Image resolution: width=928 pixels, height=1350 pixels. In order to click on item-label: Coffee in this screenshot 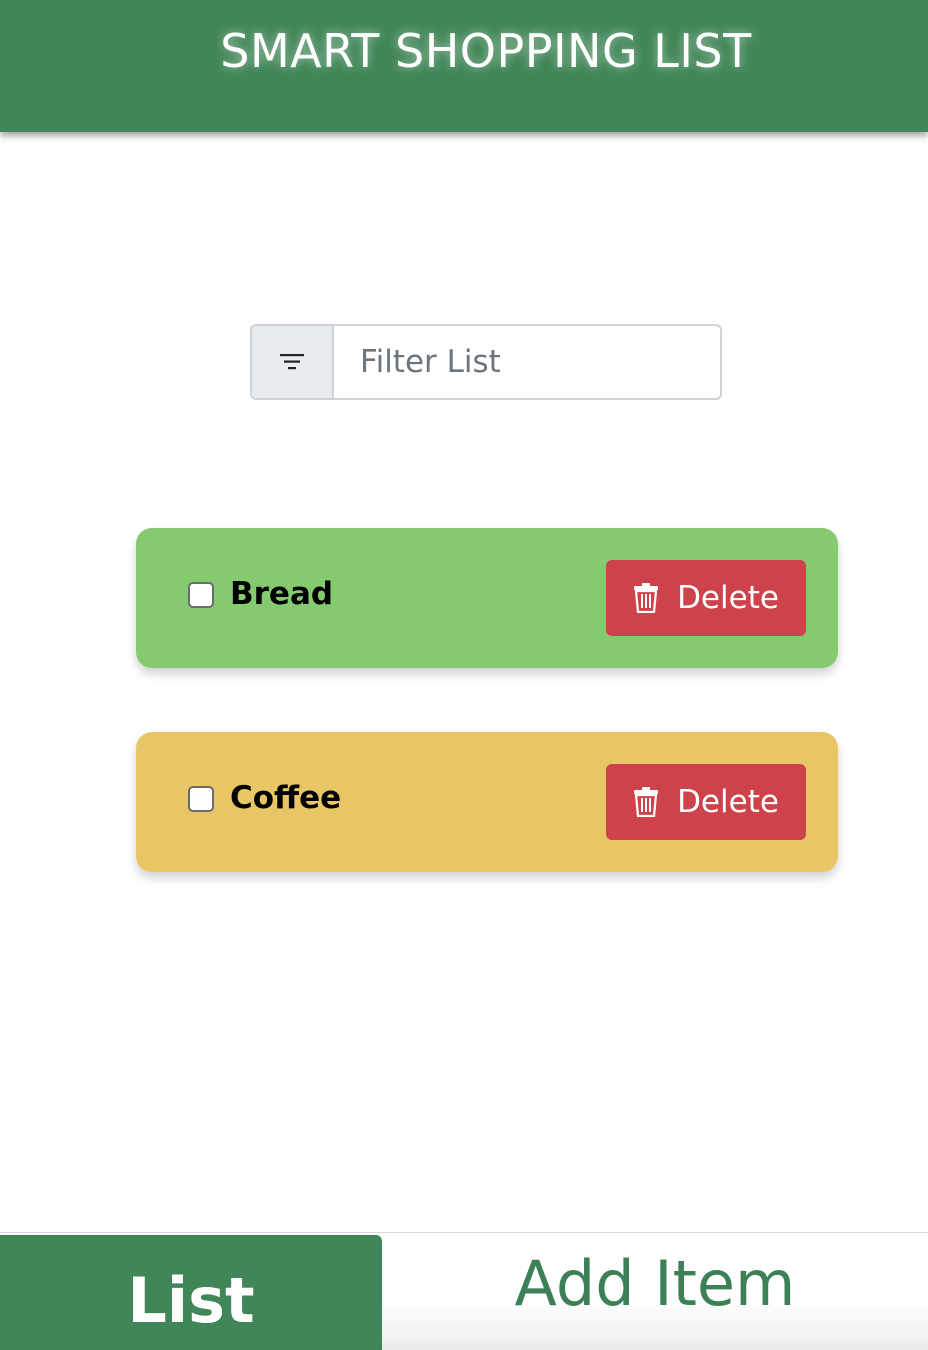, I will do `click(286, 798)`.